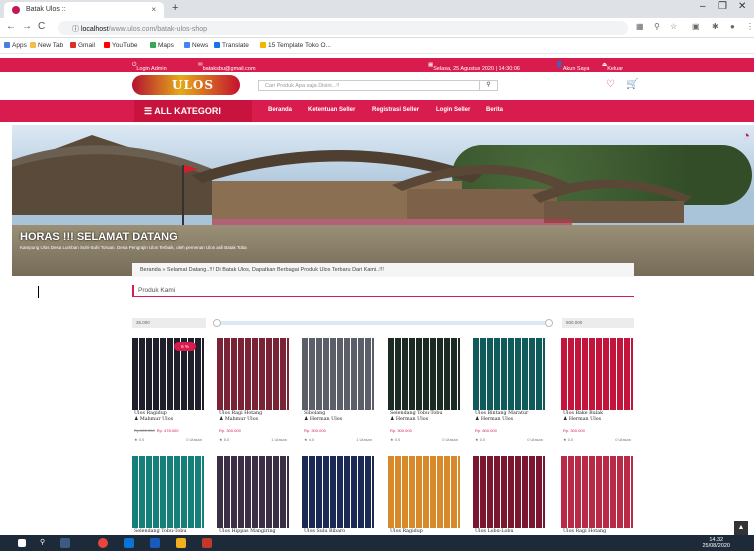 This screenshot has width=754, height=551. What do you see at coordinates (453, 110) in the screenshot?
I see `nav-login-seller: Login Seller` at bounding box center [453, 110].